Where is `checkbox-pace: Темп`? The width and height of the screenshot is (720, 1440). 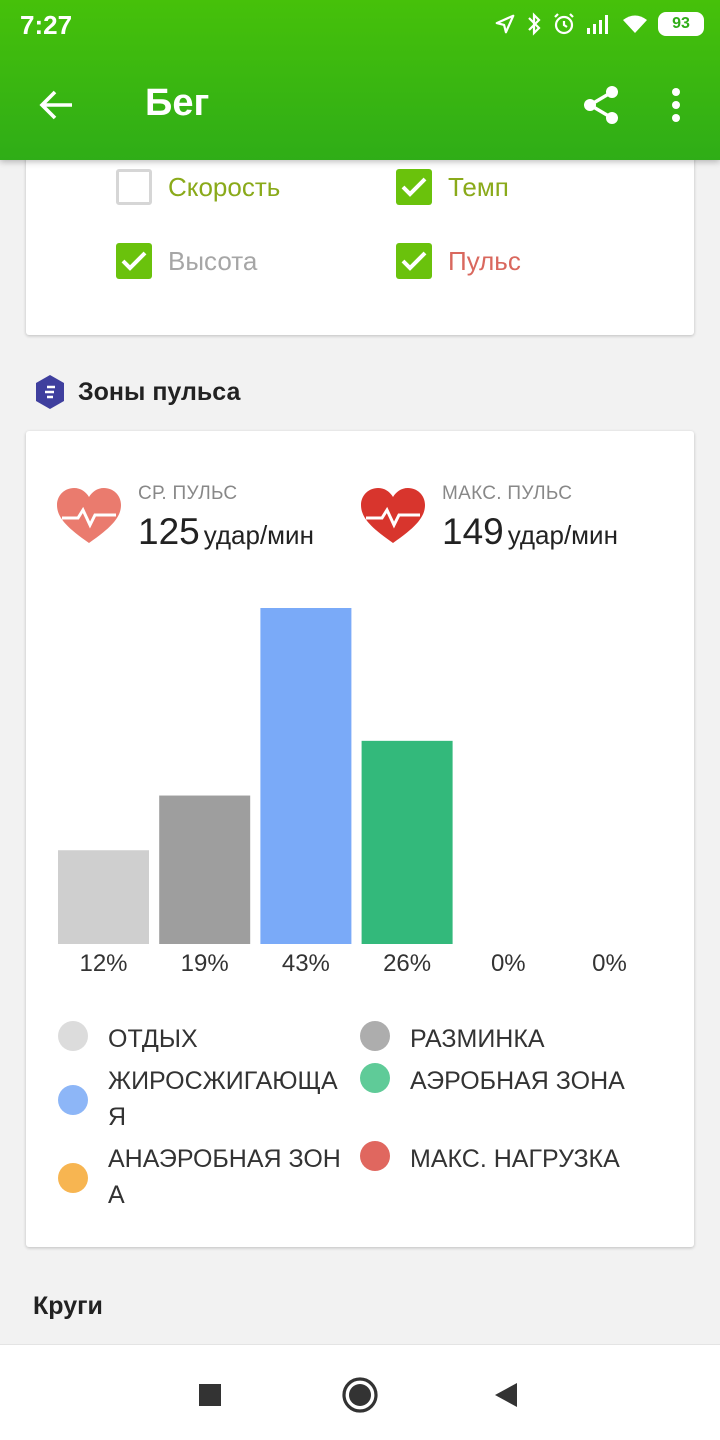 checkbox-pace: Темп is located at coordinates (452, 187).